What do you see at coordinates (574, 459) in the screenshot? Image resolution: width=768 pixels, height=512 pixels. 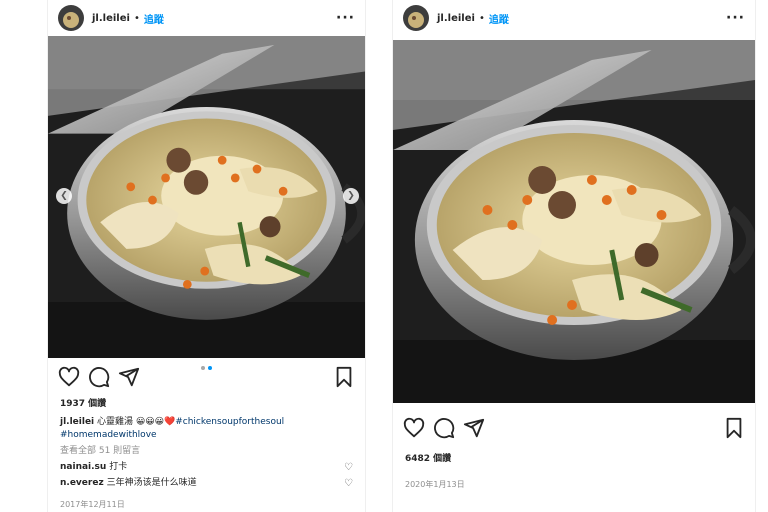 I see `likes-count: 6482 個讚` at bounding box center [574, 459].